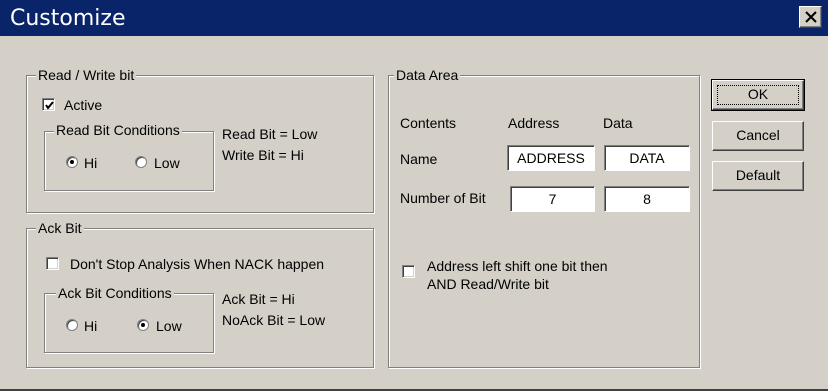 The height and width of the screenshot is (391, 828). I want to click on checkmark-icon, so click(49, 105).